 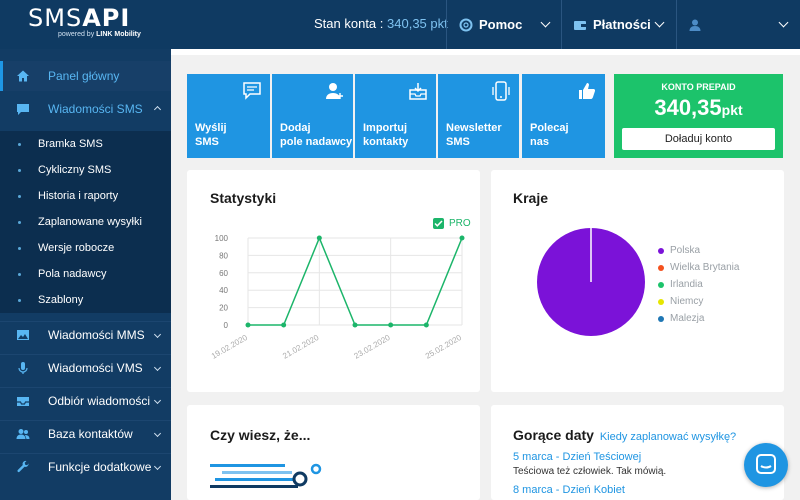 What do you see at coordinates (23, 434) in the screenshot?
I see `users-icon` at bounding box center [23, 434].